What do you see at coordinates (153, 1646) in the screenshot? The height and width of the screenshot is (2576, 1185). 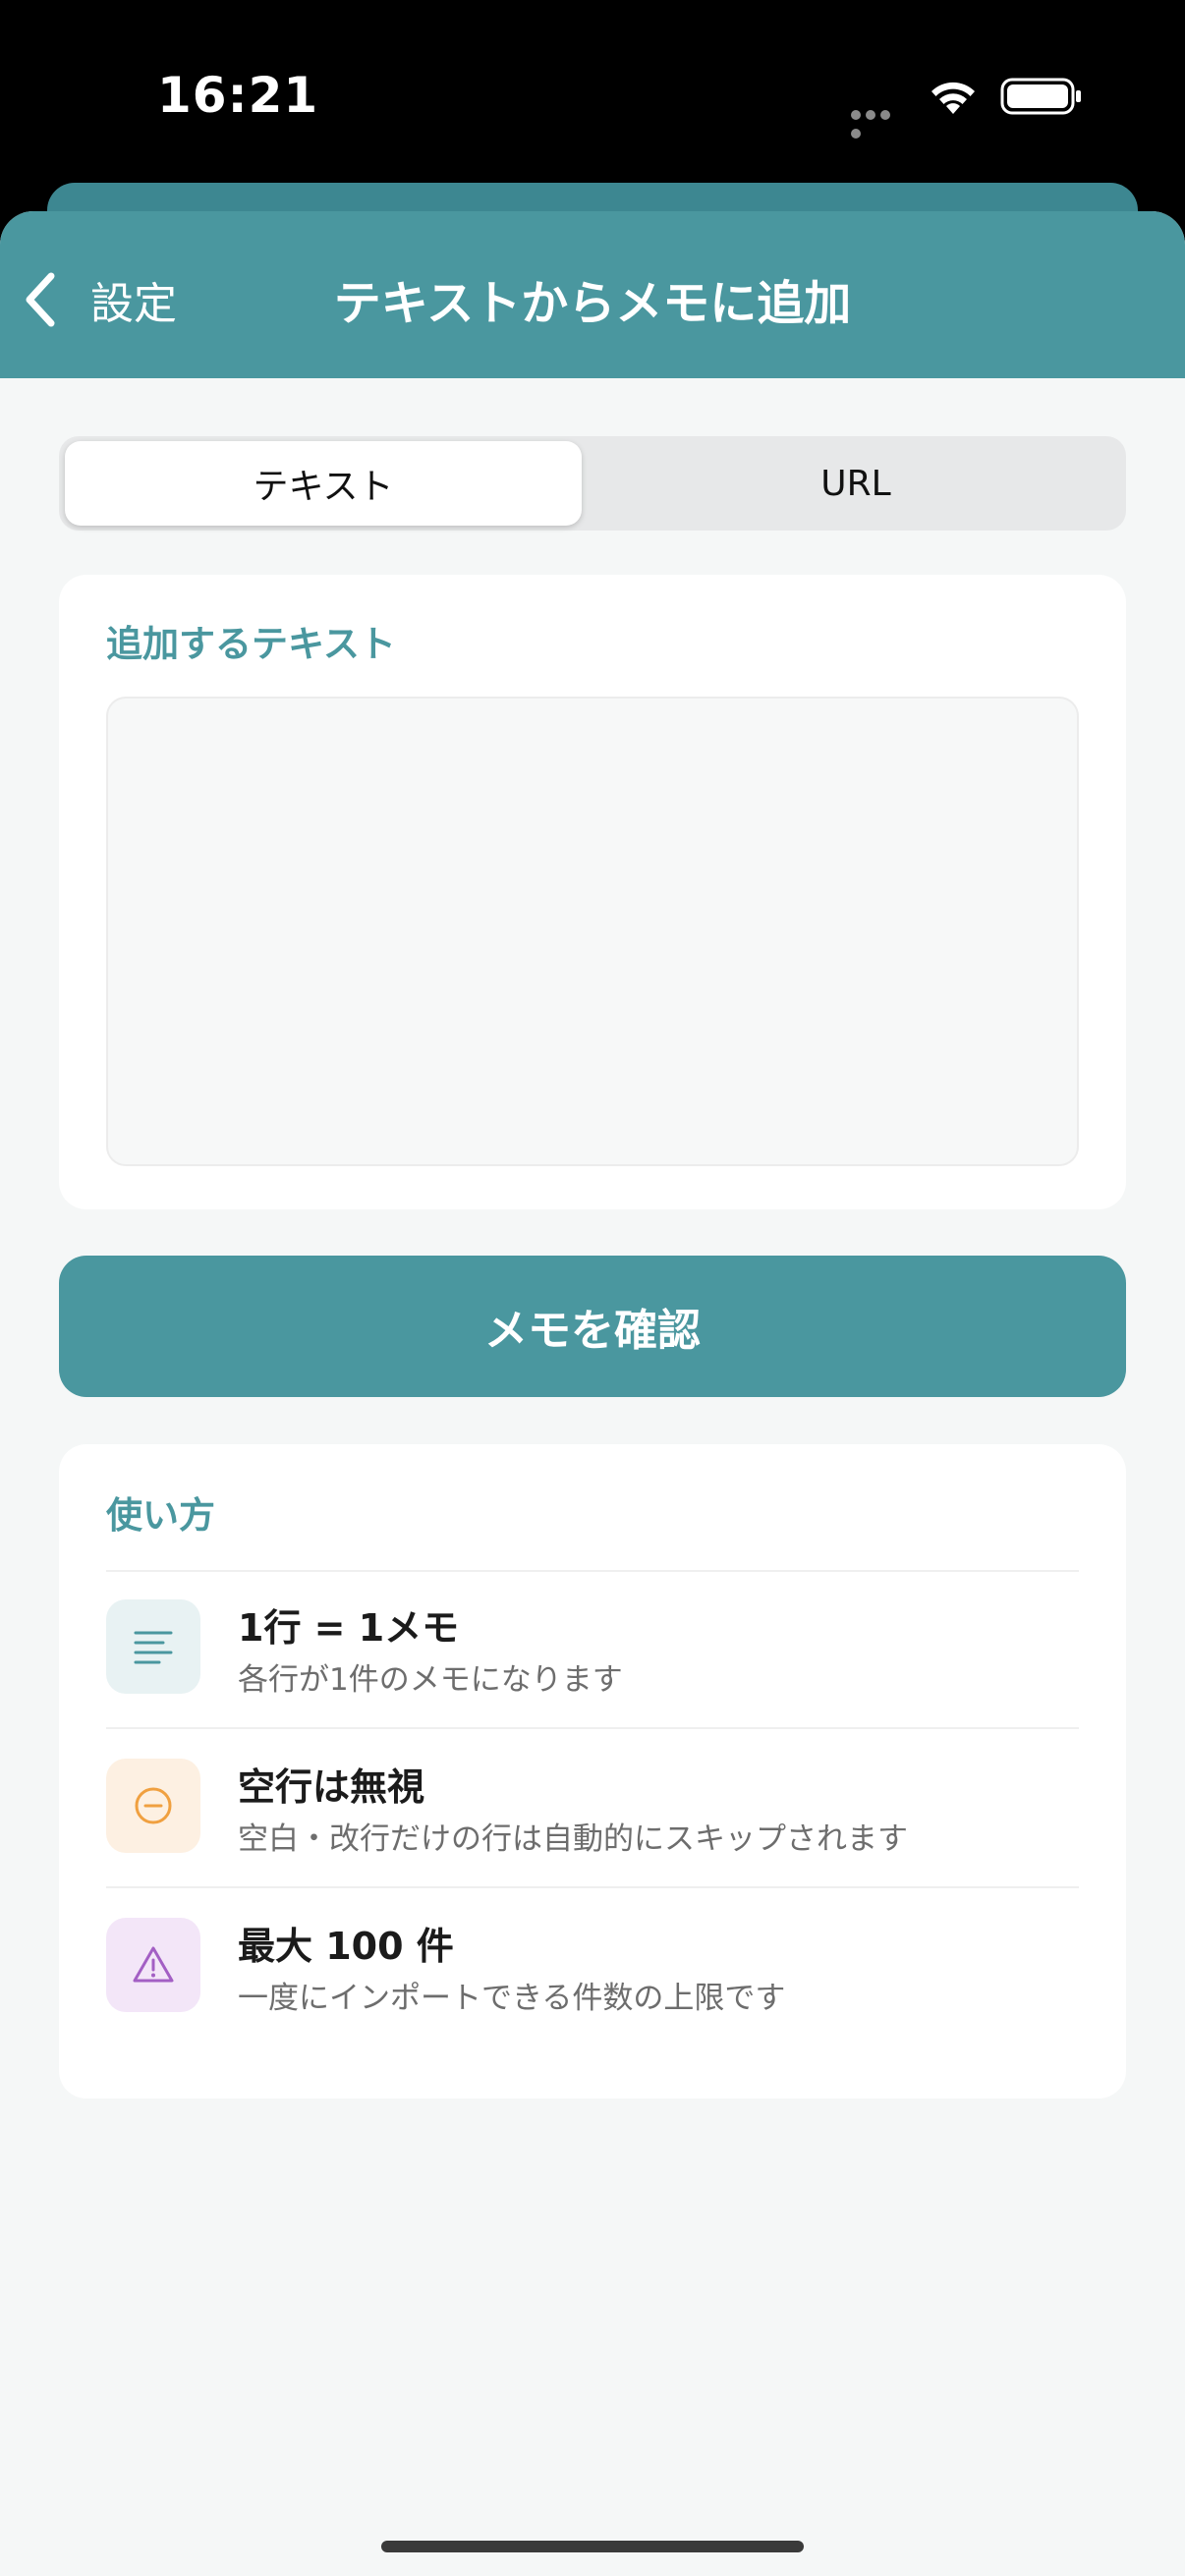 I see `text-lines-icon` at bounding box center [153, 1646].